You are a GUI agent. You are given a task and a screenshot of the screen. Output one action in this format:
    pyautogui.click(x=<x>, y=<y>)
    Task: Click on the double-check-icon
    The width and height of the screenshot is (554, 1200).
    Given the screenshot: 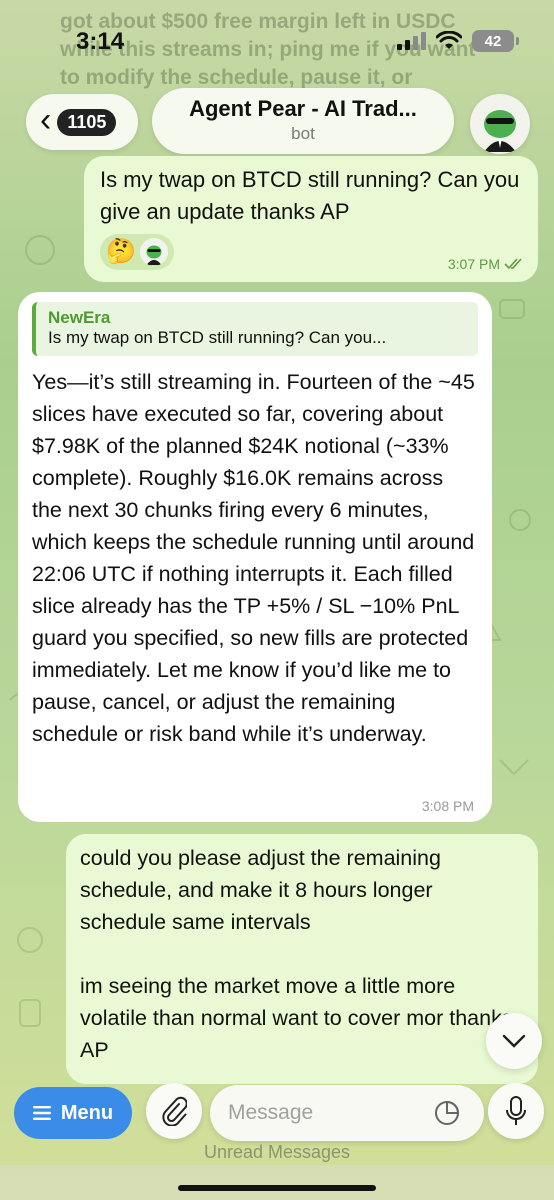 What is the action you would take?
    pyautogui.click(x=513, y=264)
    